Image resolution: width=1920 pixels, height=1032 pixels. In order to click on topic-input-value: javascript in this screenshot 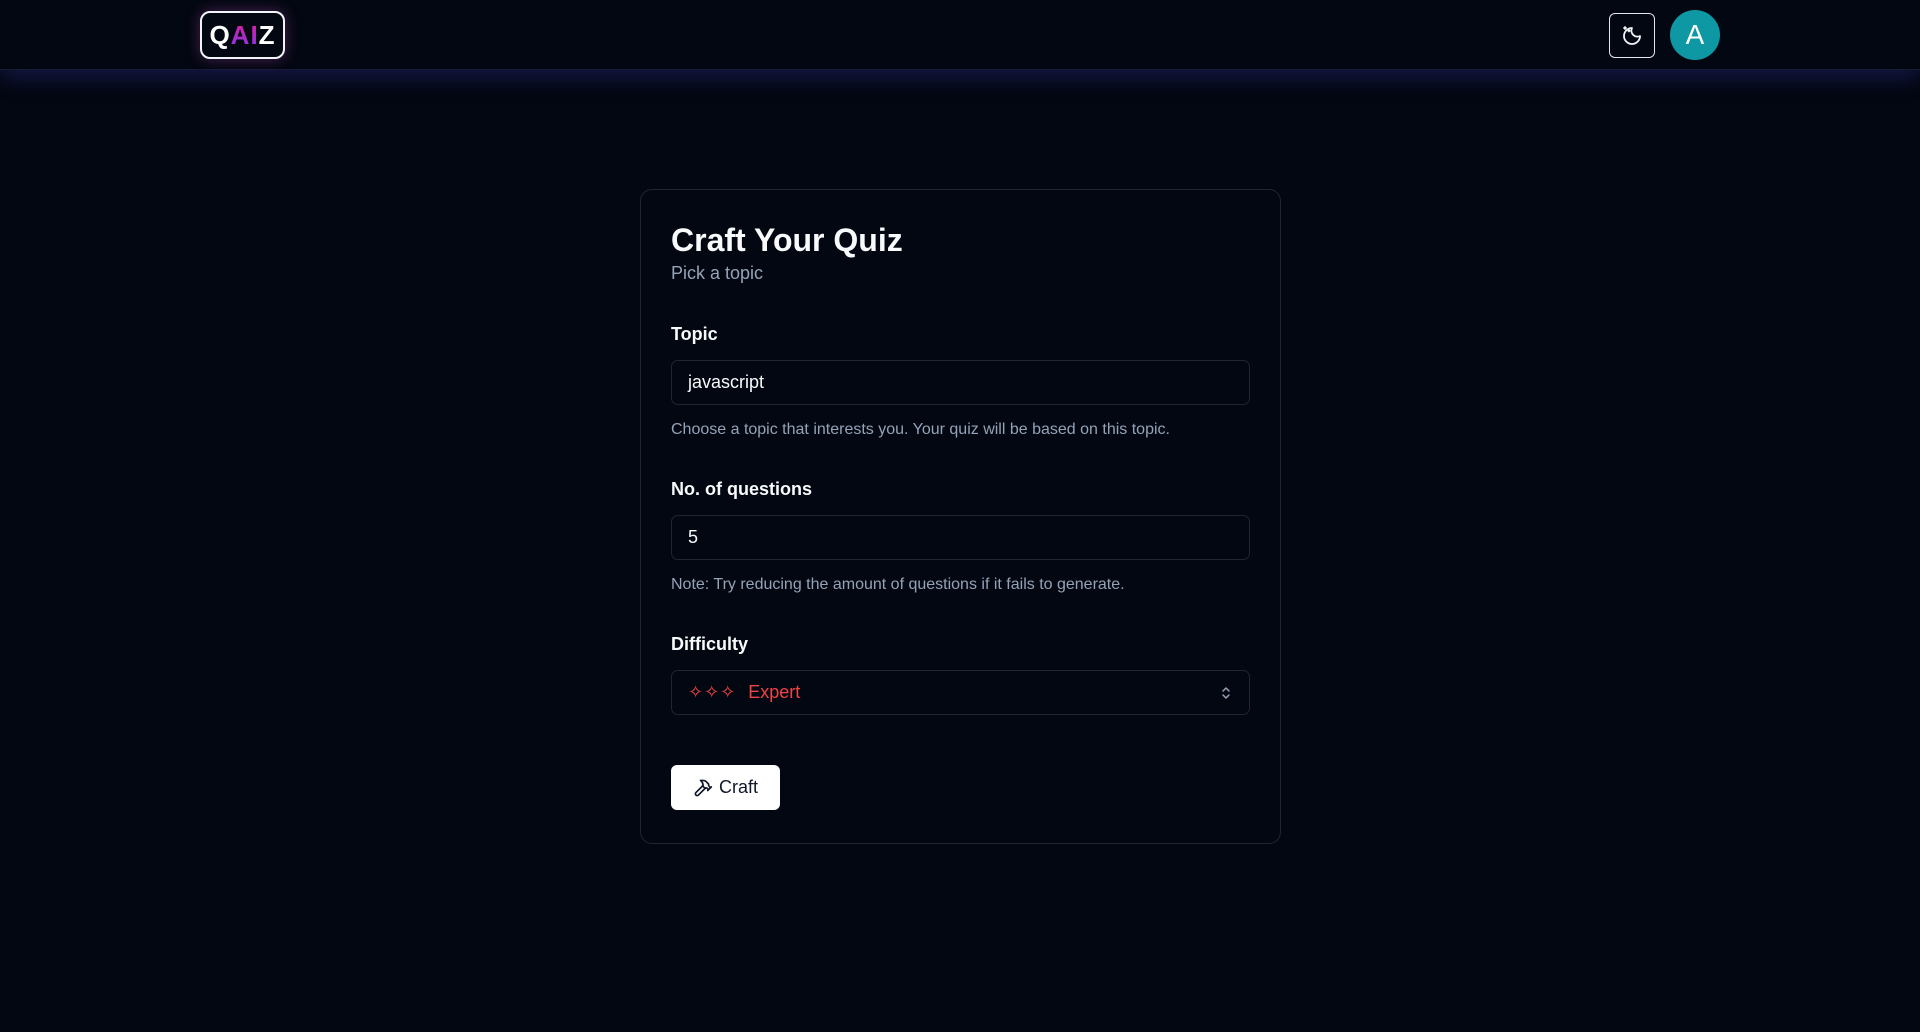, I will do `click(726, 382)`.